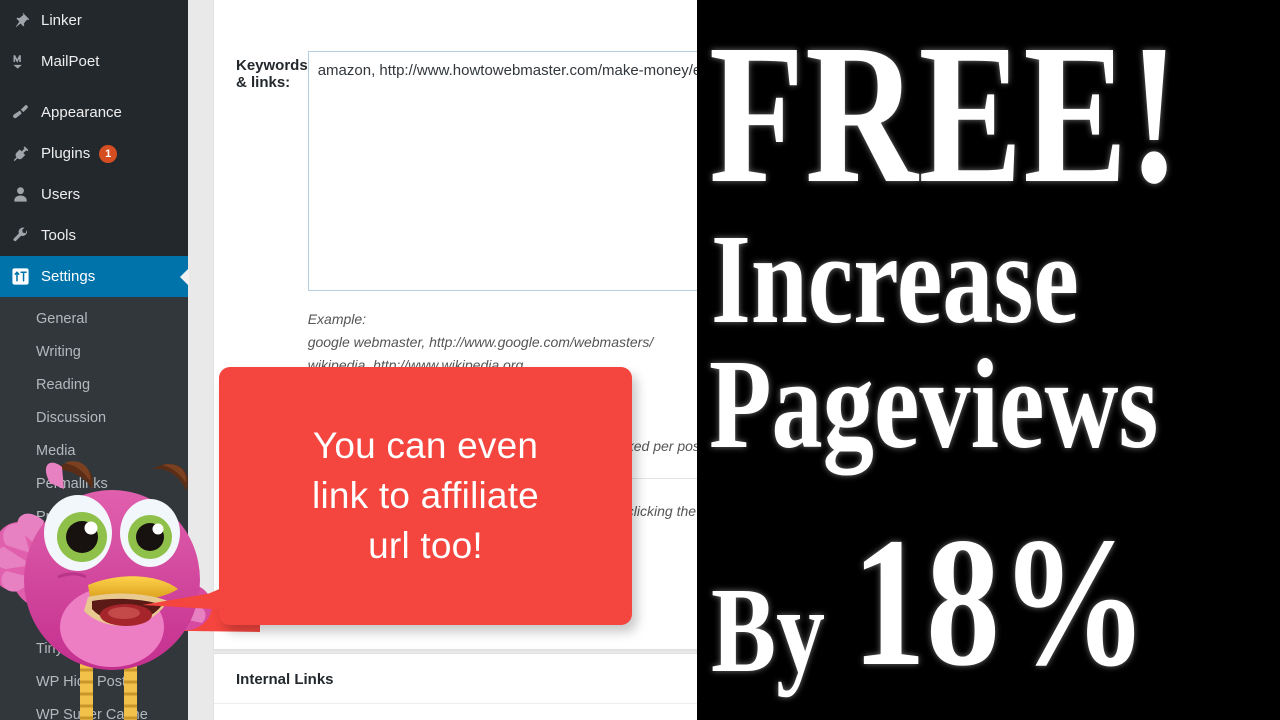 The width and height of the screenshot is (1280, 720). What do you see at coordinates (94, 319) in the screenshot?
I see `submenu-item-general: General` at bounding box center [94, 319].